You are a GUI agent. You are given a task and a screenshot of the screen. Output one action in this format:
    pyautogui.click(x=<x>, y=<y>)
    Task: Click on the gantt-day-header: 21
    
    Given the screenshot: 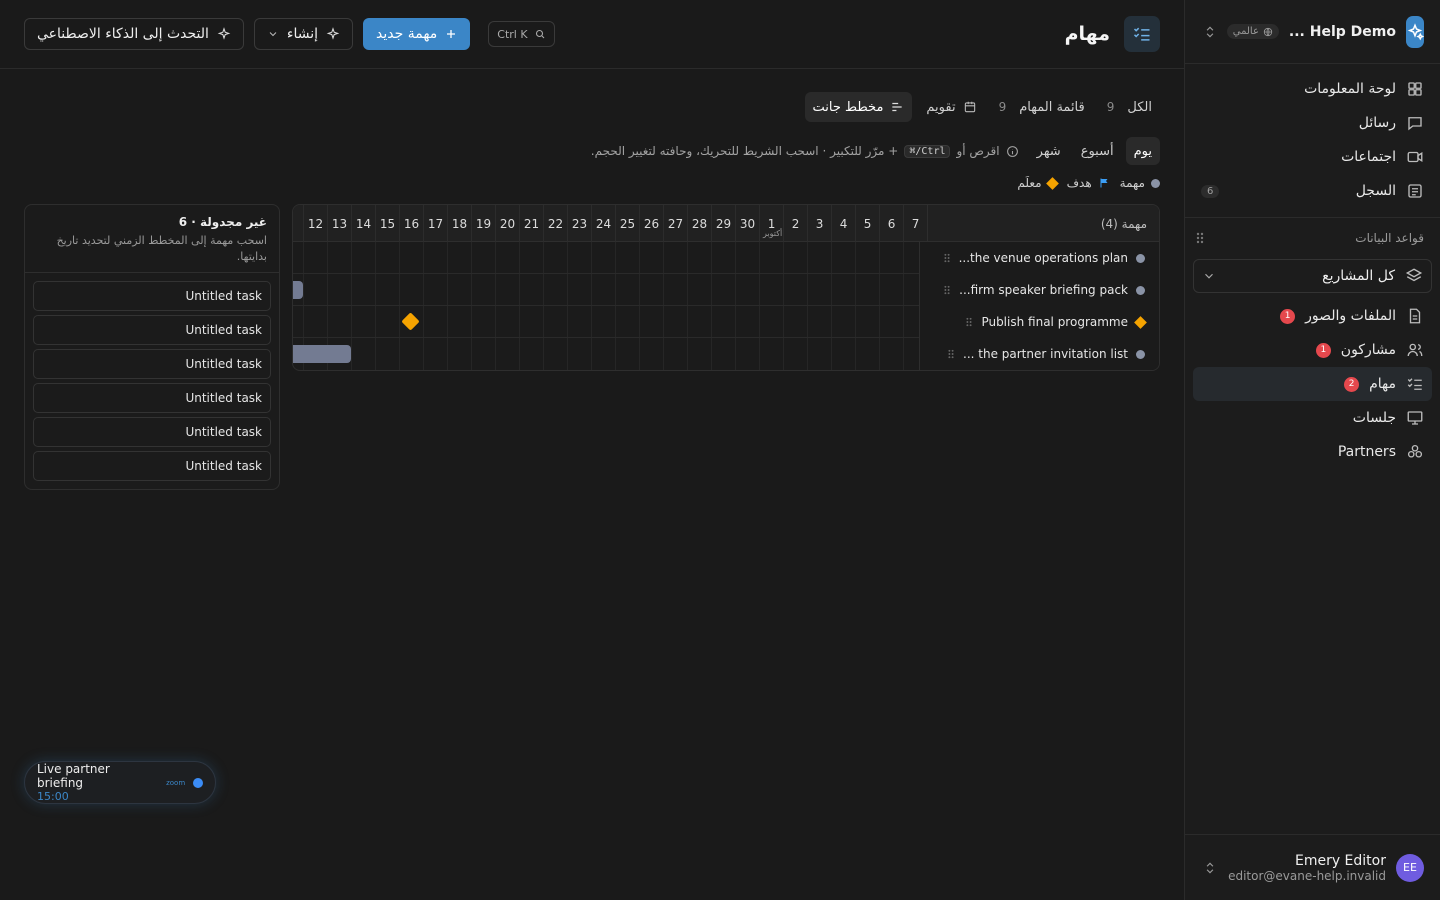 What is the action you would take?
    pyautogui.click(x=531, y=223)
    